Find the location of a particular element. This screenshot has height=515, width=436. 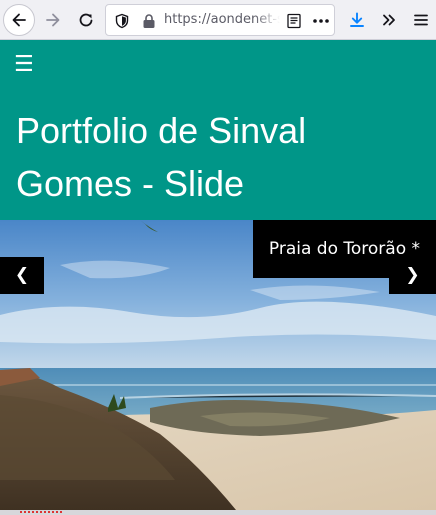

reload-icon is located at coordinates (86, 20).